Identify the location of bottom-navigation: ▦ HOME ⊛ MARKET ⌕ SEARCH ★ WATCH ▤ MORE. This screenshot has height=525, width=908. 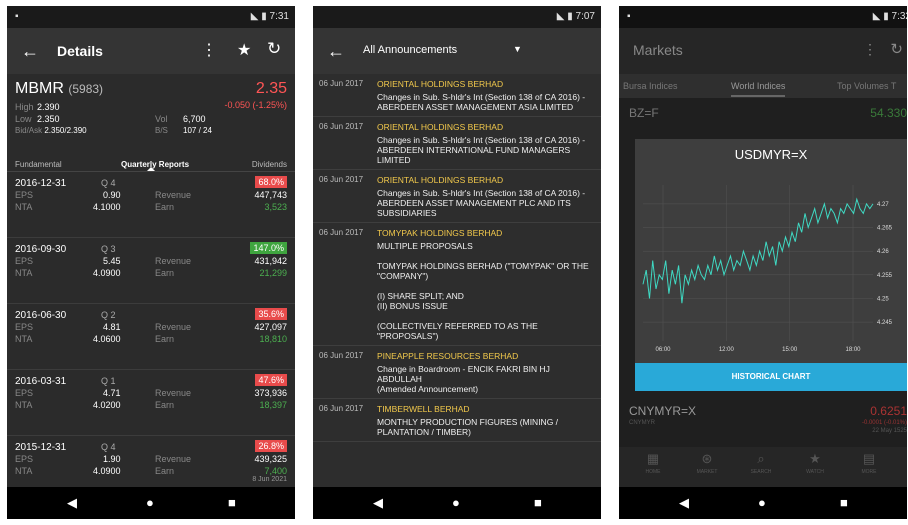
(763, 467).